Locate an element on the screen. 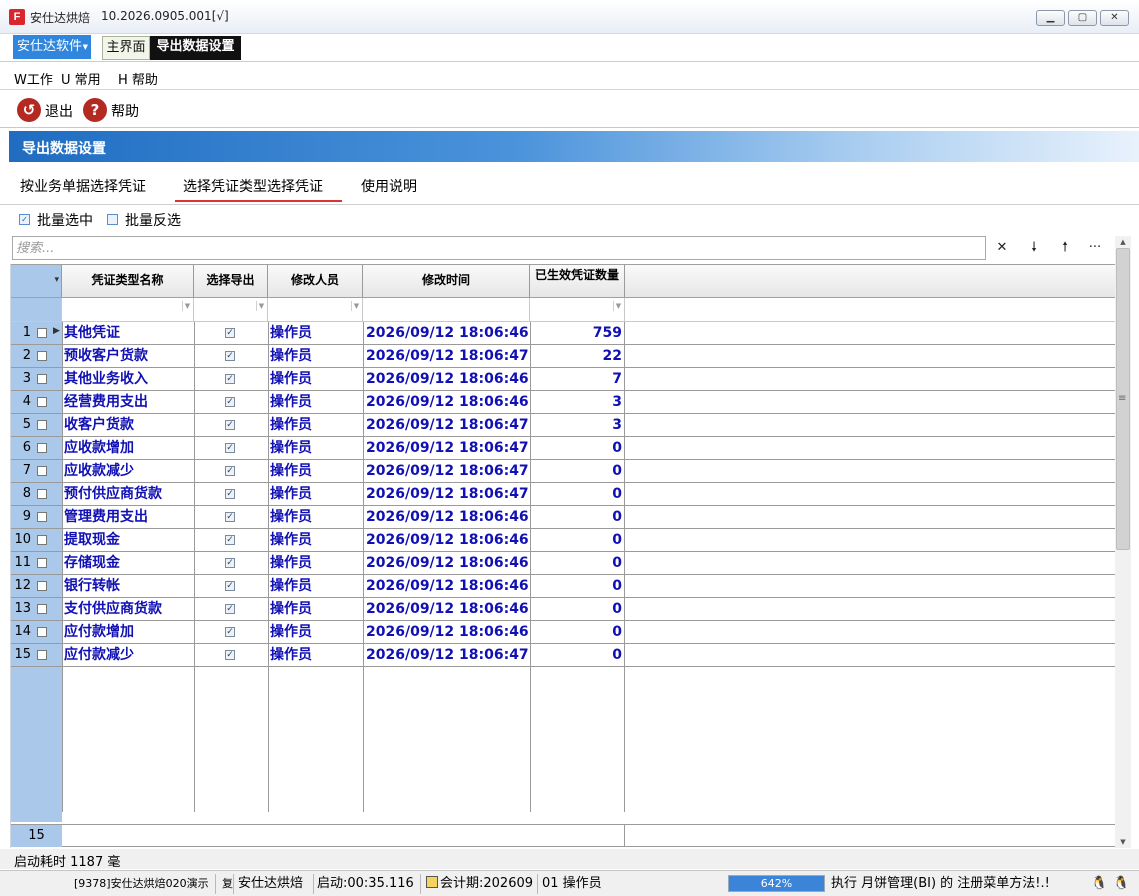 The height and width of the screenshot is (896, 1139). table-row: 2 预收客户货款 ✓ 操作员 2026/09/12 18:06:47 22 is located at coordinates (563, 356).